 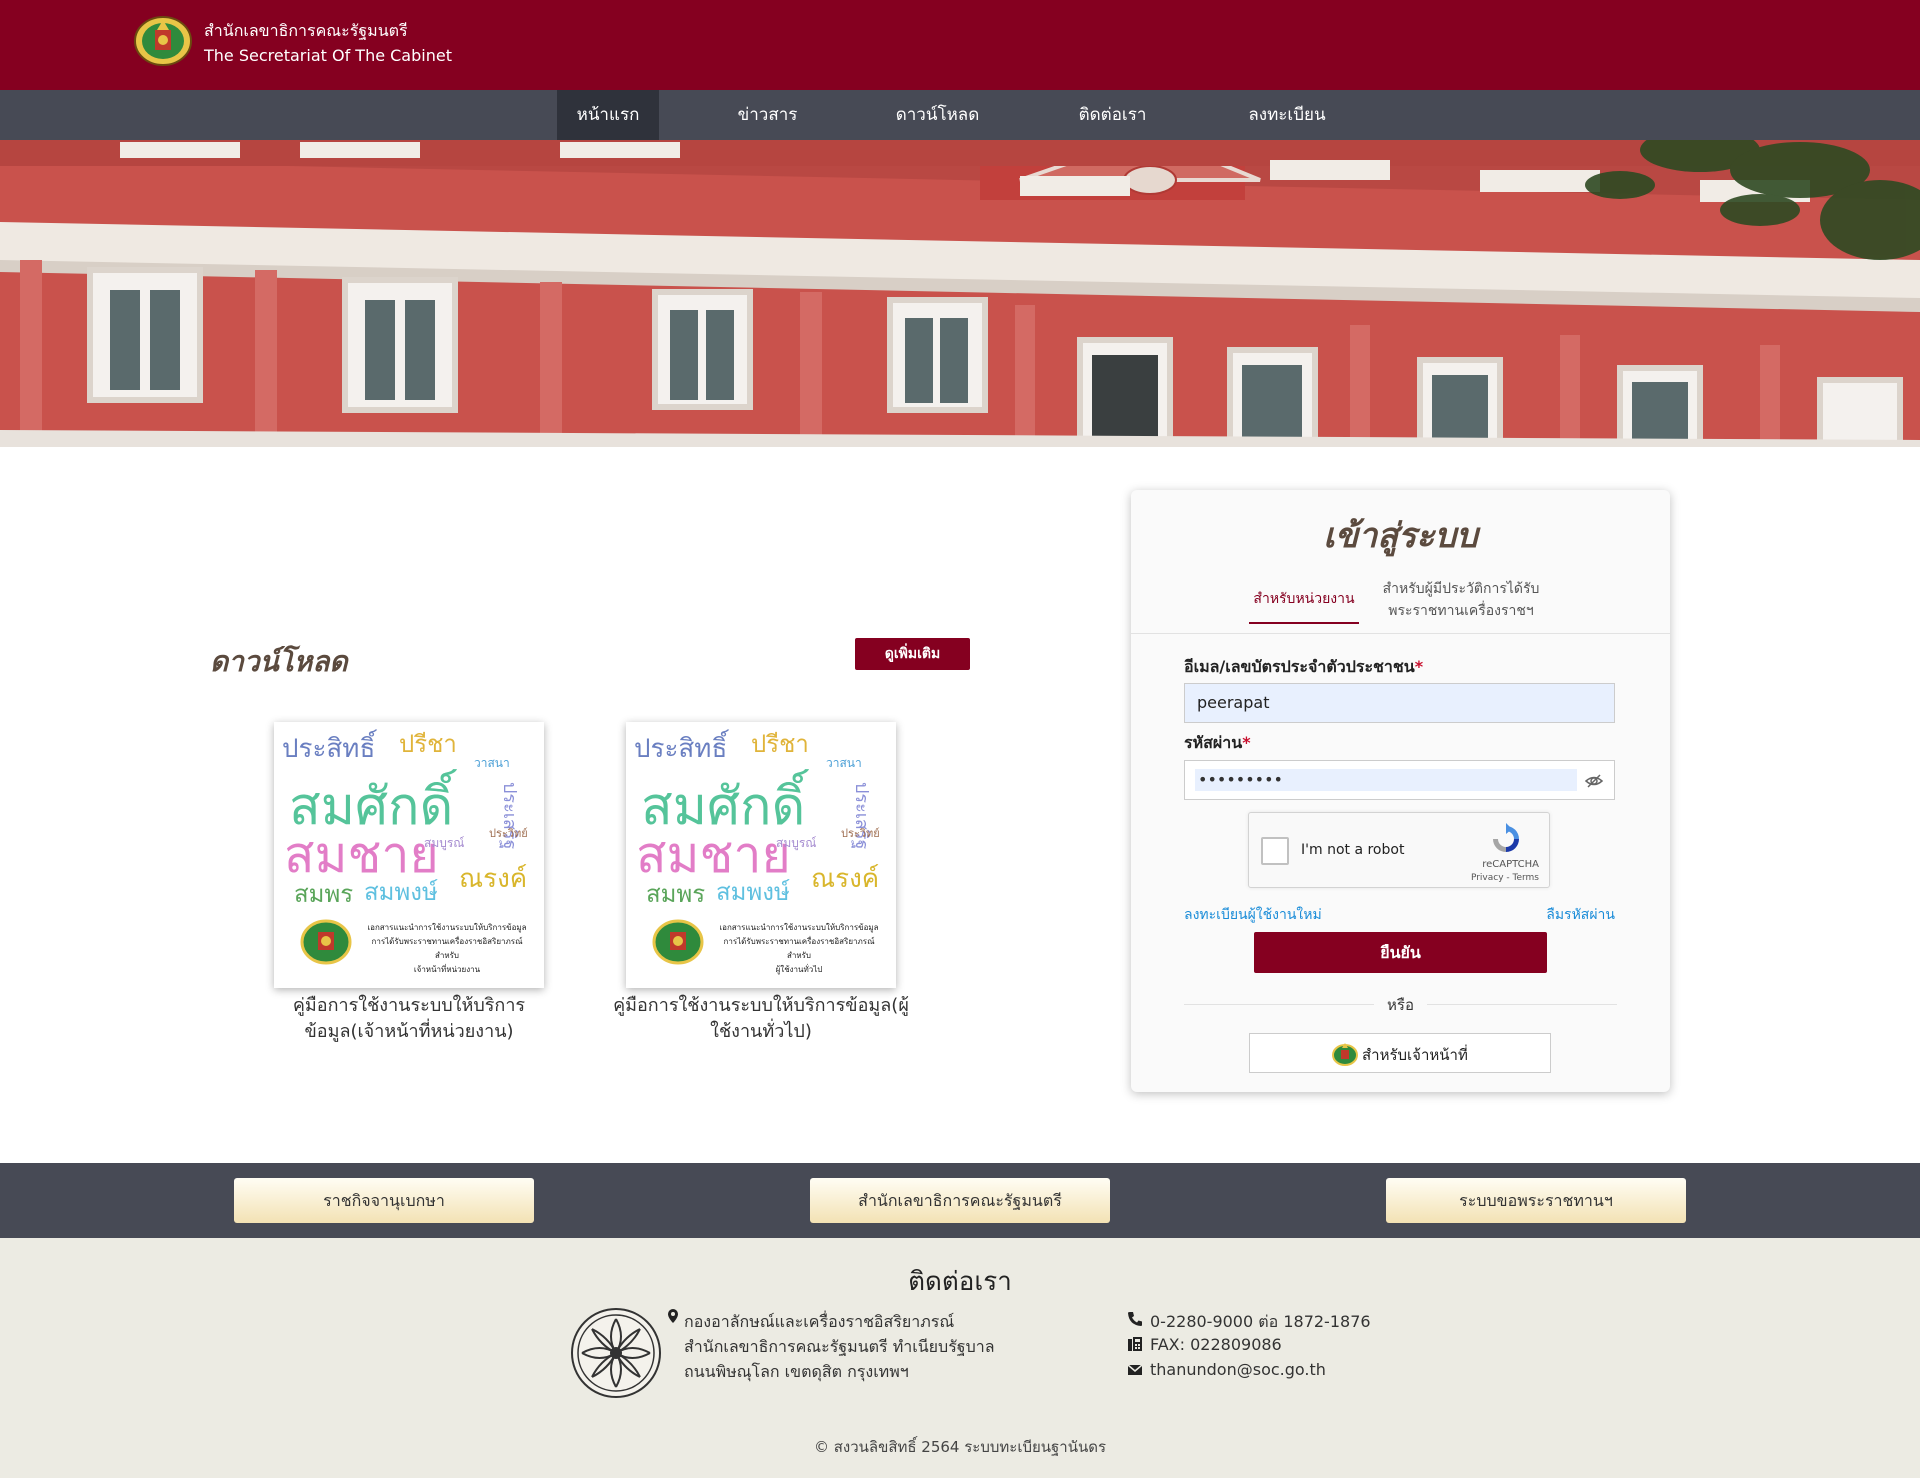 What do you see at coordinates (1522, 1004) in the screenshot?
I see `divider` at bounding box center [1522, 1004].